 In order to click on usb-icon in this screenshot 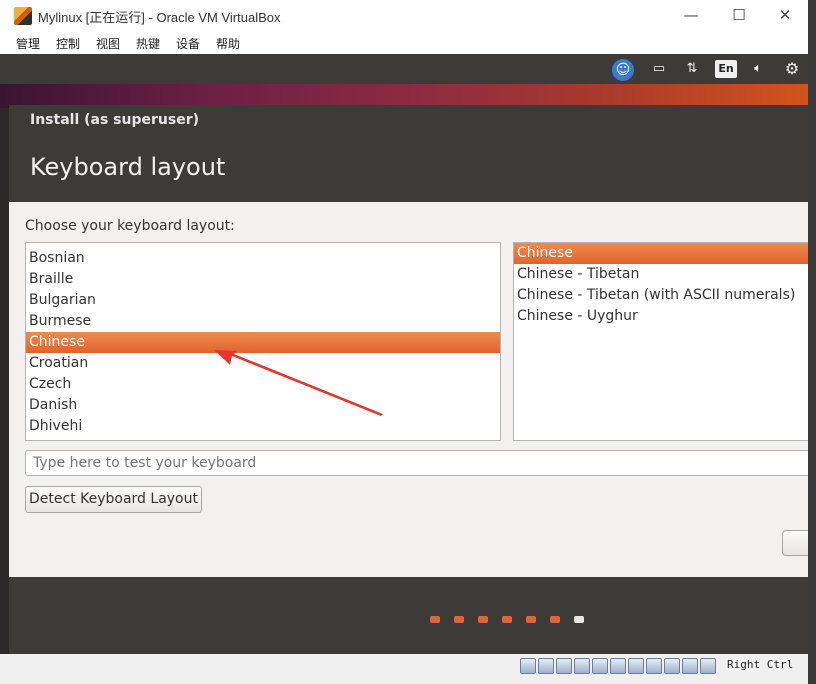, I will do `click(600, 666)`.